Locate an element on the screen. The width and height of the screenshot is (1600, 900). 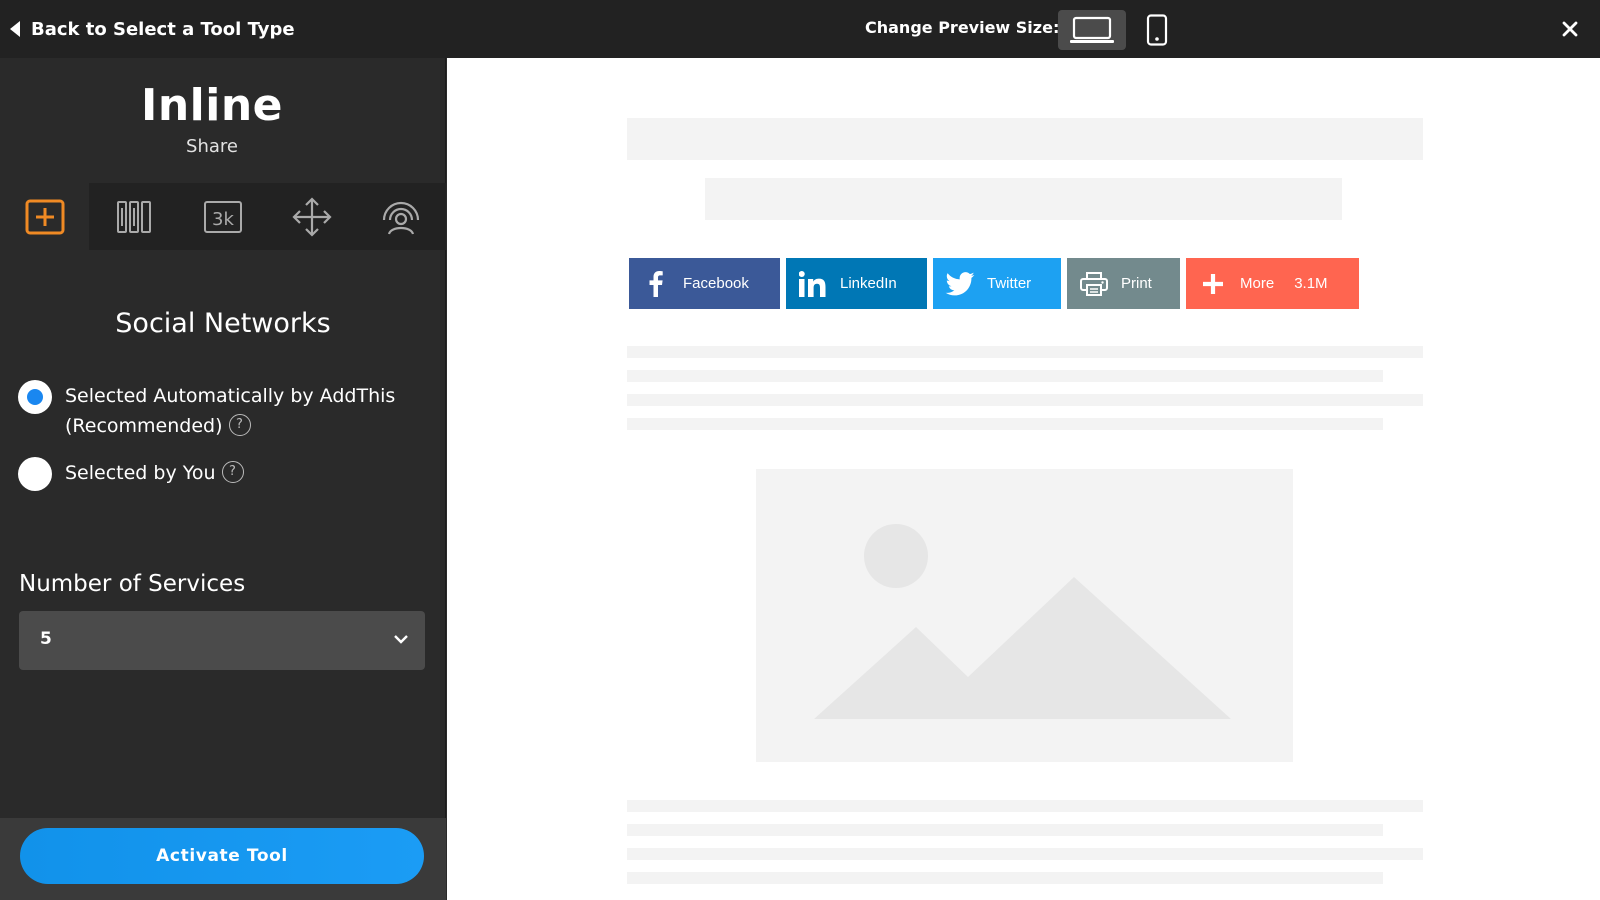
facebook-label: Facebook is located at coordinates (716, 283).